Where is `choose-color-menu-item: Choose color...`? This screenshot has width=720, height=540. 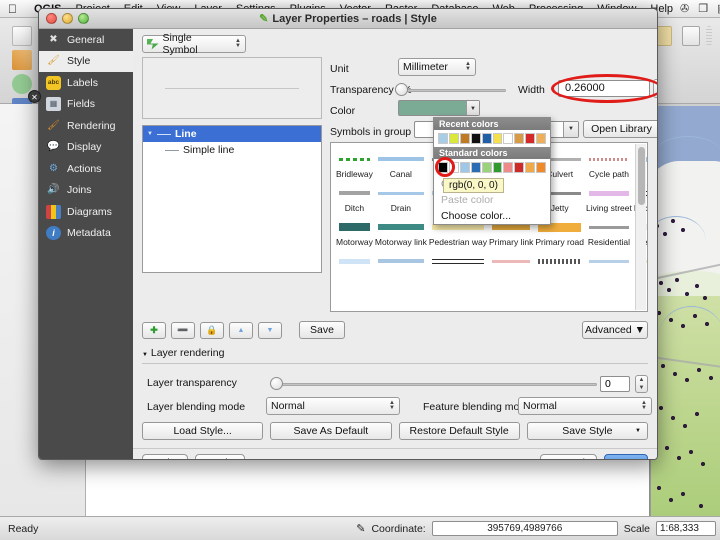 choose-color-menu-item: Choose color... is located at coordinates (492, 216).